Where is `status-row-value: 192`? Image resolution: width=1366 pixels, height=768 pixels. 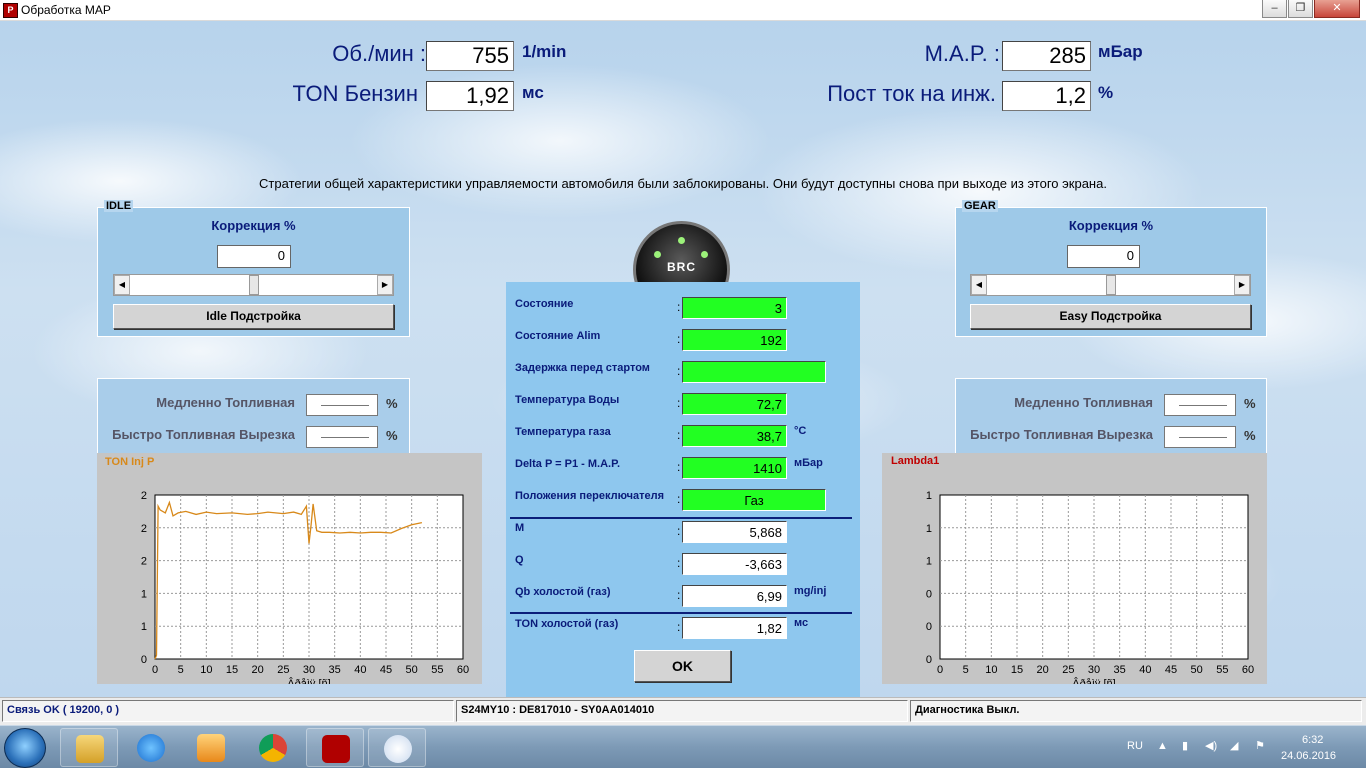 status-row-value: 192 is located at coordinates (734, 340).